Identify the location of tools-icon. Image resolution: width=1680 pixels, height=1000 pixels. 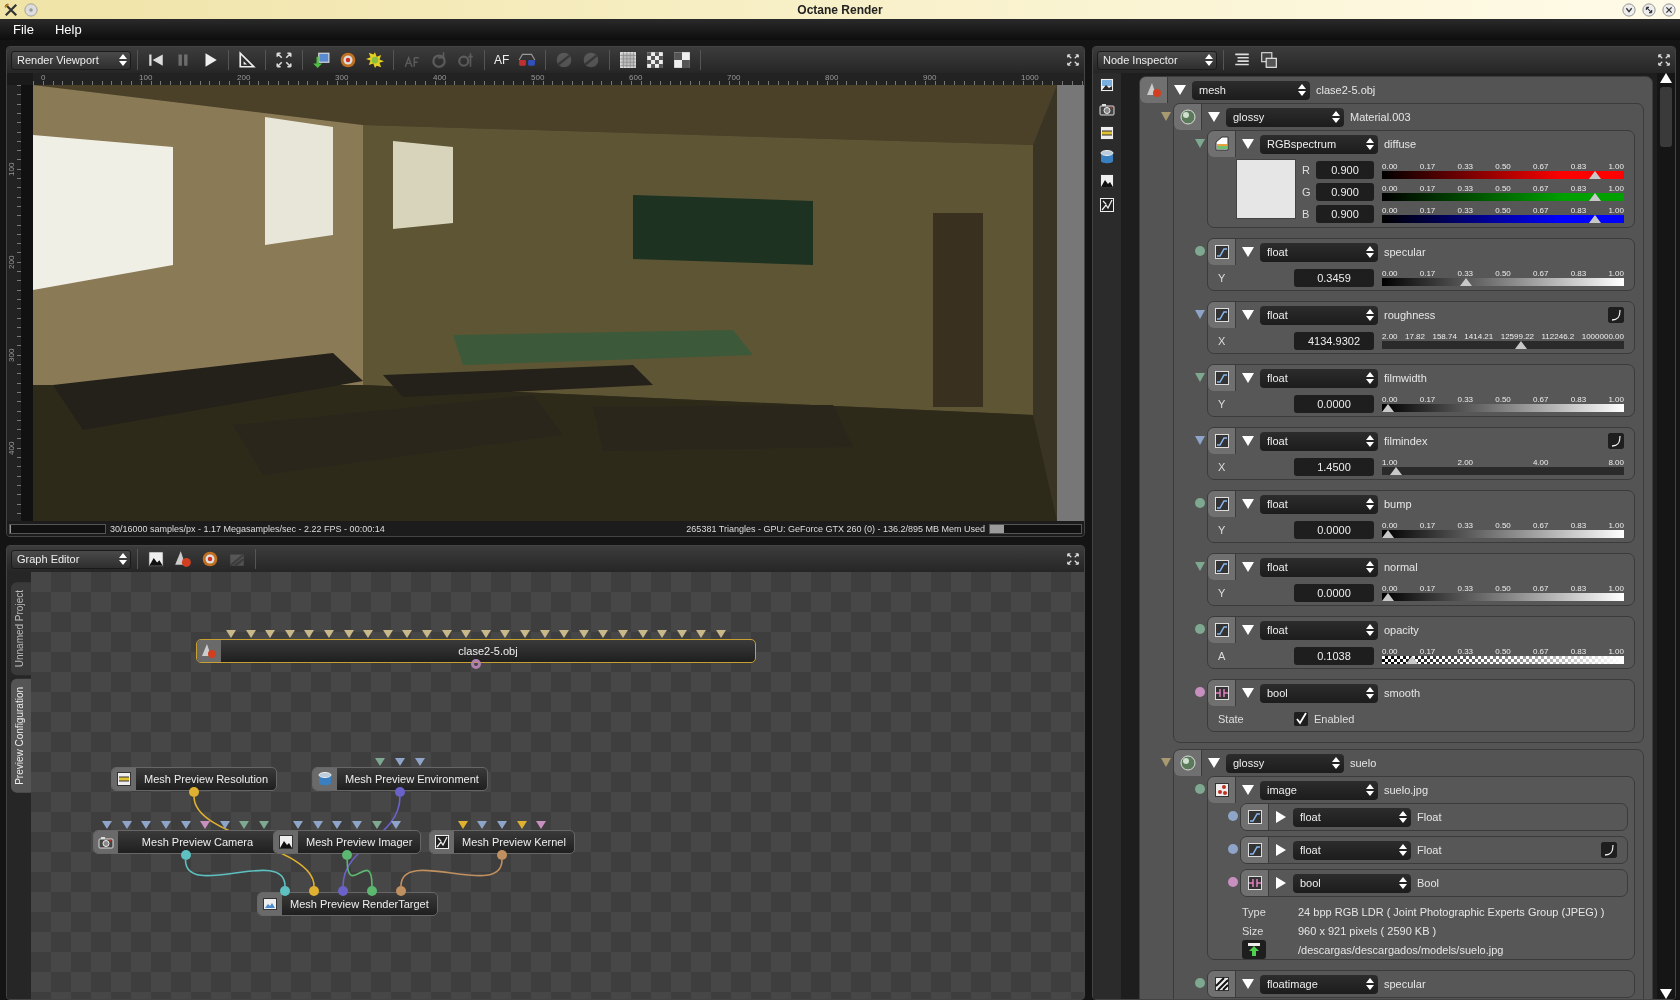
(11, 9).